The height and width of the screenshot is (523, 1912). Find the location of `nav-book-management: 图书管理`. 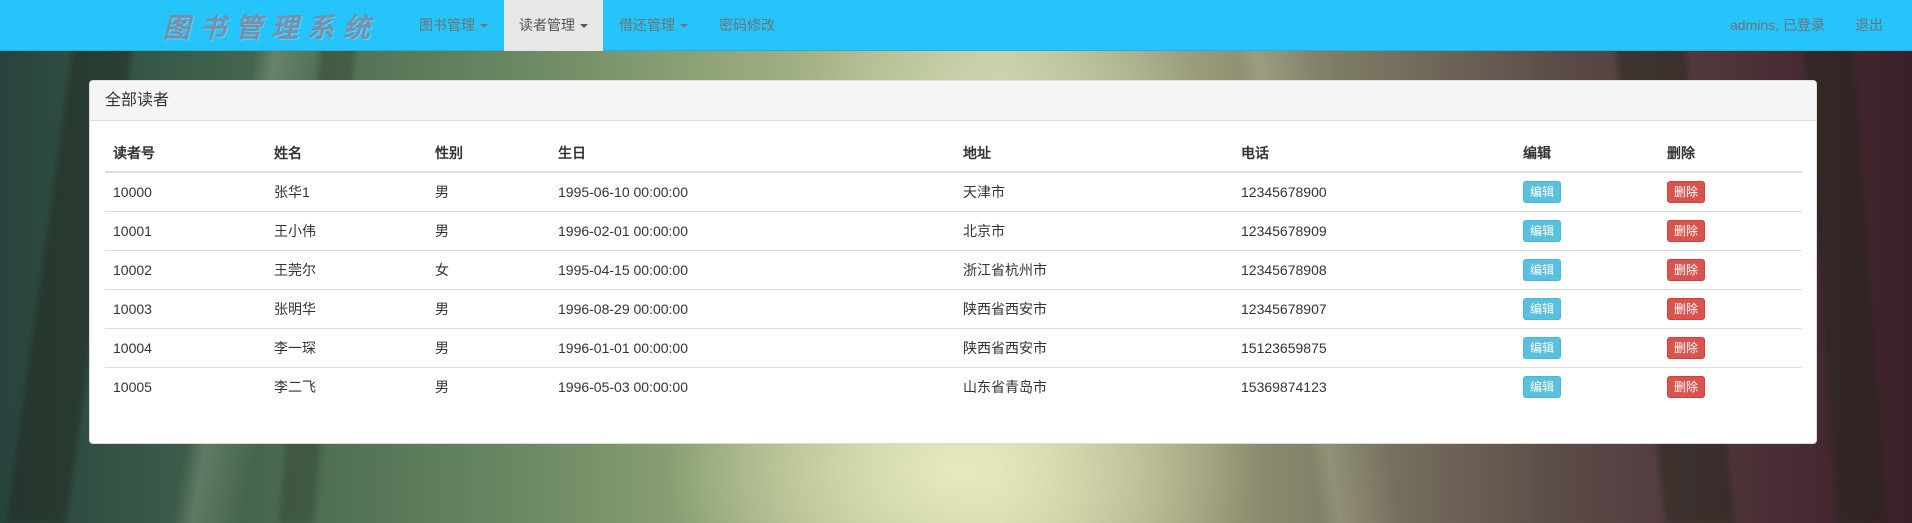

nav-book-management: 图书管理 is located at coordinates (453, 25).